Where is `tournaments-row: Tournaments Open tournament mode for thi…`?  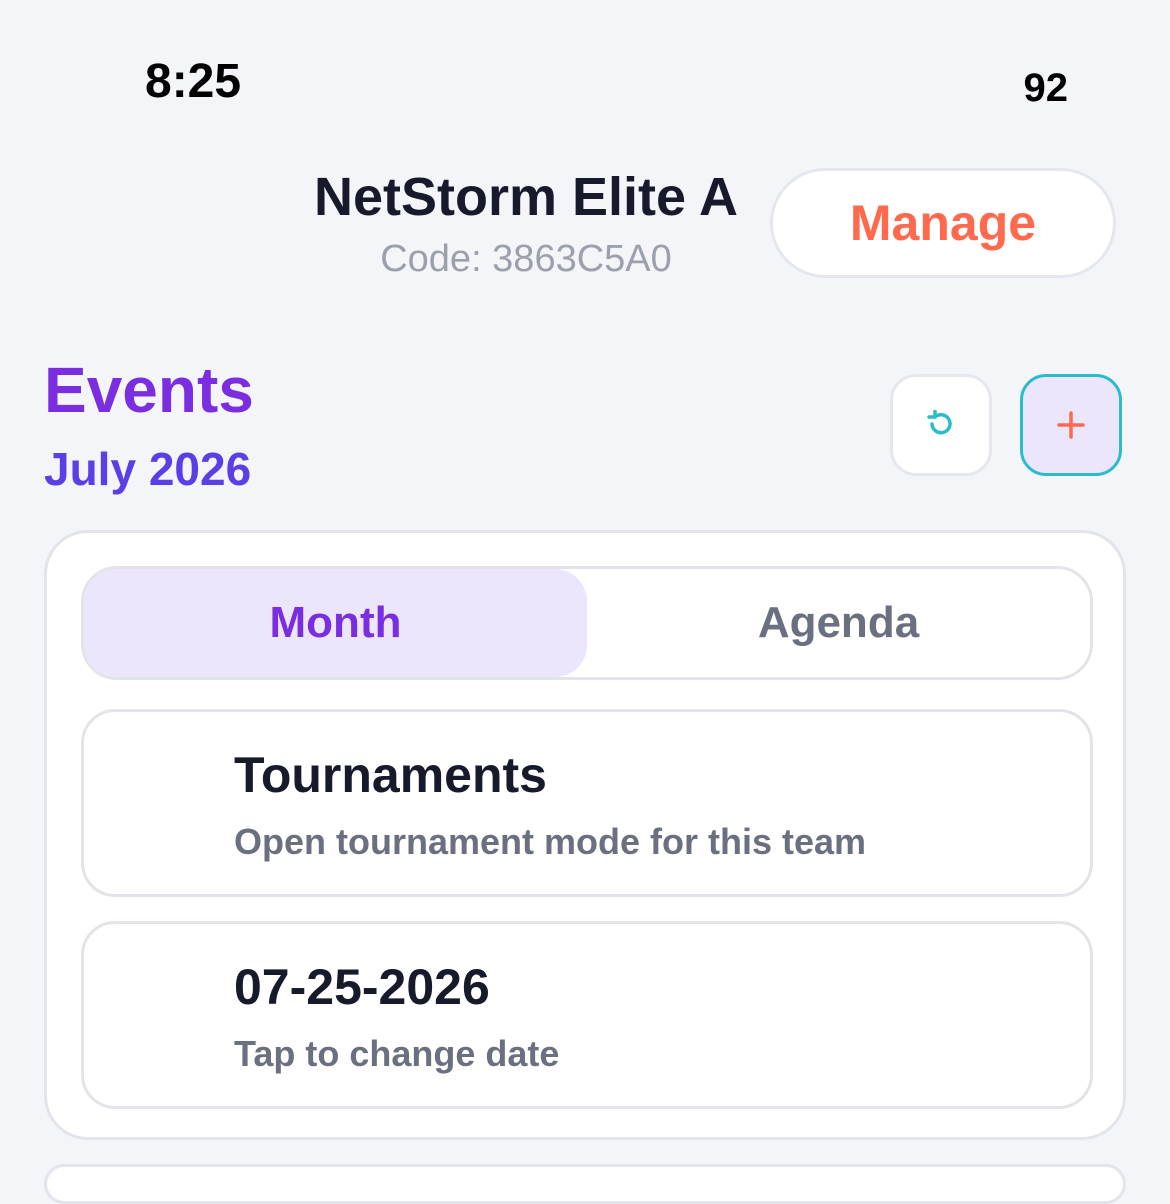 tournaments-row: Tournaments Open tournament mode for thi… is located at coordinates (587, 803).